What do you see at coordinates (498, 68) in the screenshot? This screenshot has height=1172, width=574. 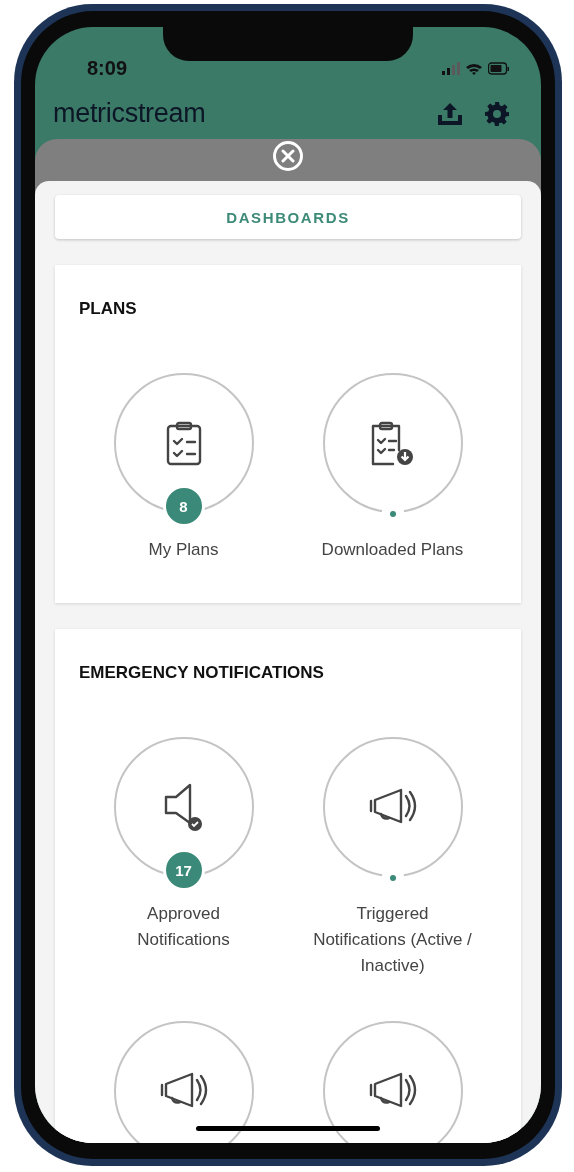 I see `battery-icon` at bounding box center [498, 68].